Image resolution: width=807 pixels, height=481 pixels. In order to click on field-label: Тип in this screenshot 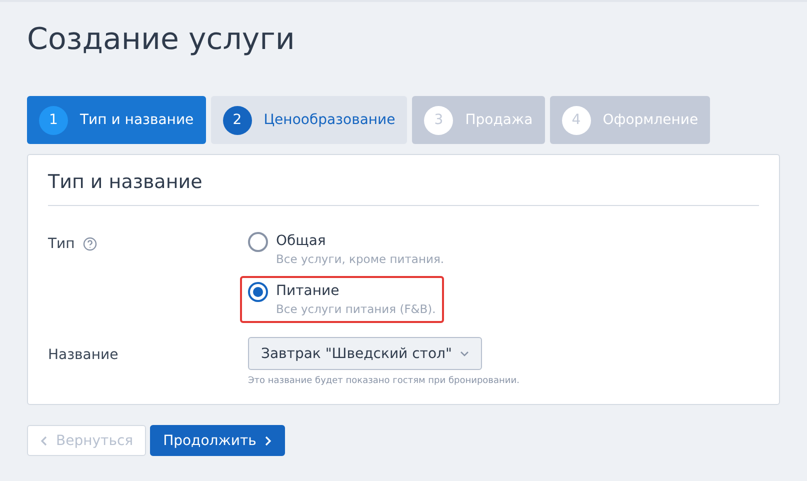, I will do `click(61, 244)`.